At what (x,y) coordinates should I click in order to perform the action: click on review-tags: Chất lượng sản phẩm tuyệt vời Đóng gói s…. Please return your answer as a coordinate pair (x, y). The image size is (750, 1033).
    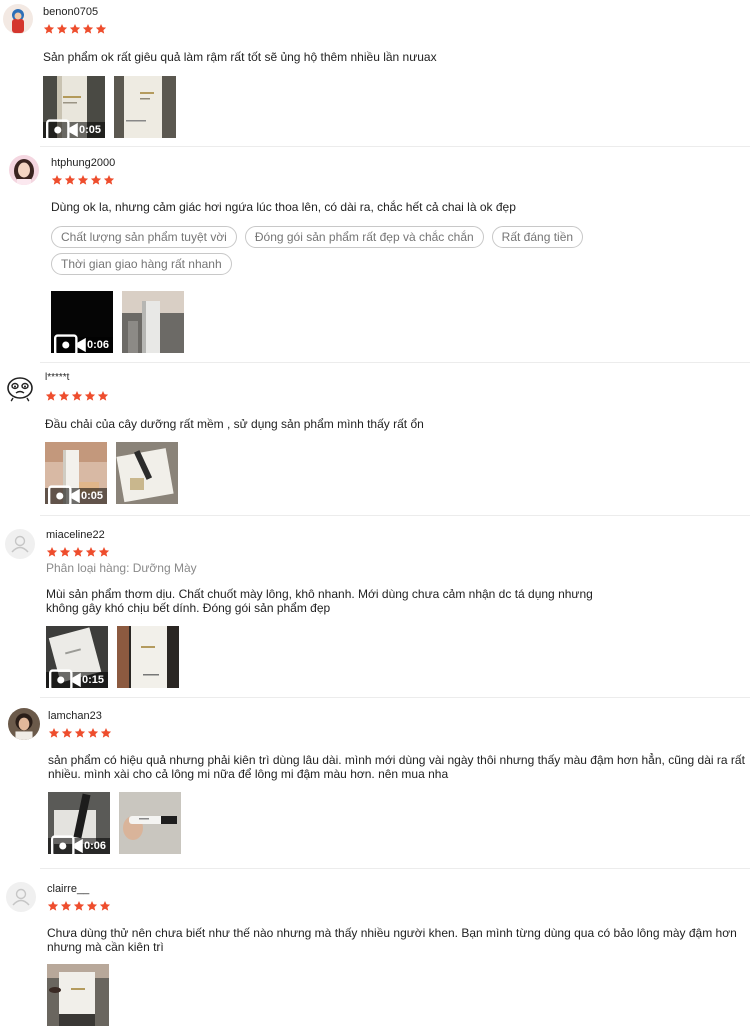
    Looking at the image, I should click on (351, 250).